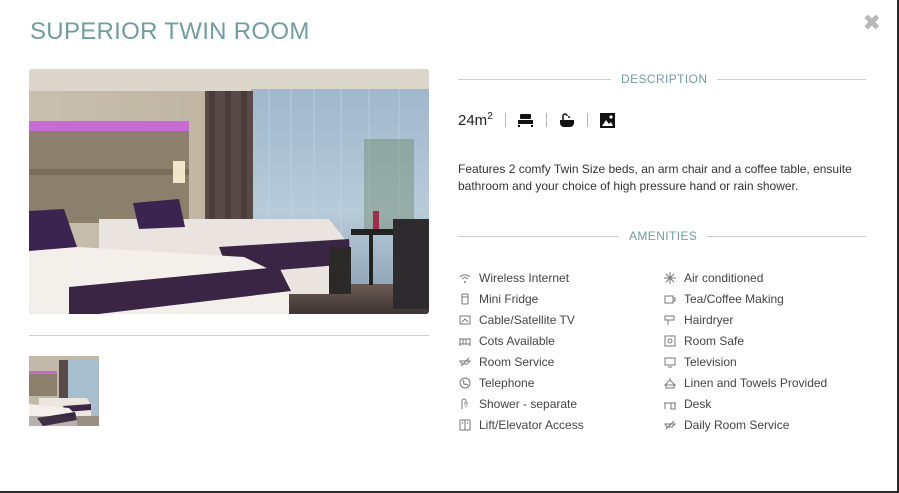 The height and width of the screenshot is (493, 899). What do you see at coordinates (567, 120) in the screenshot?
I see `bath-icon` at bounding box center [567, 120].